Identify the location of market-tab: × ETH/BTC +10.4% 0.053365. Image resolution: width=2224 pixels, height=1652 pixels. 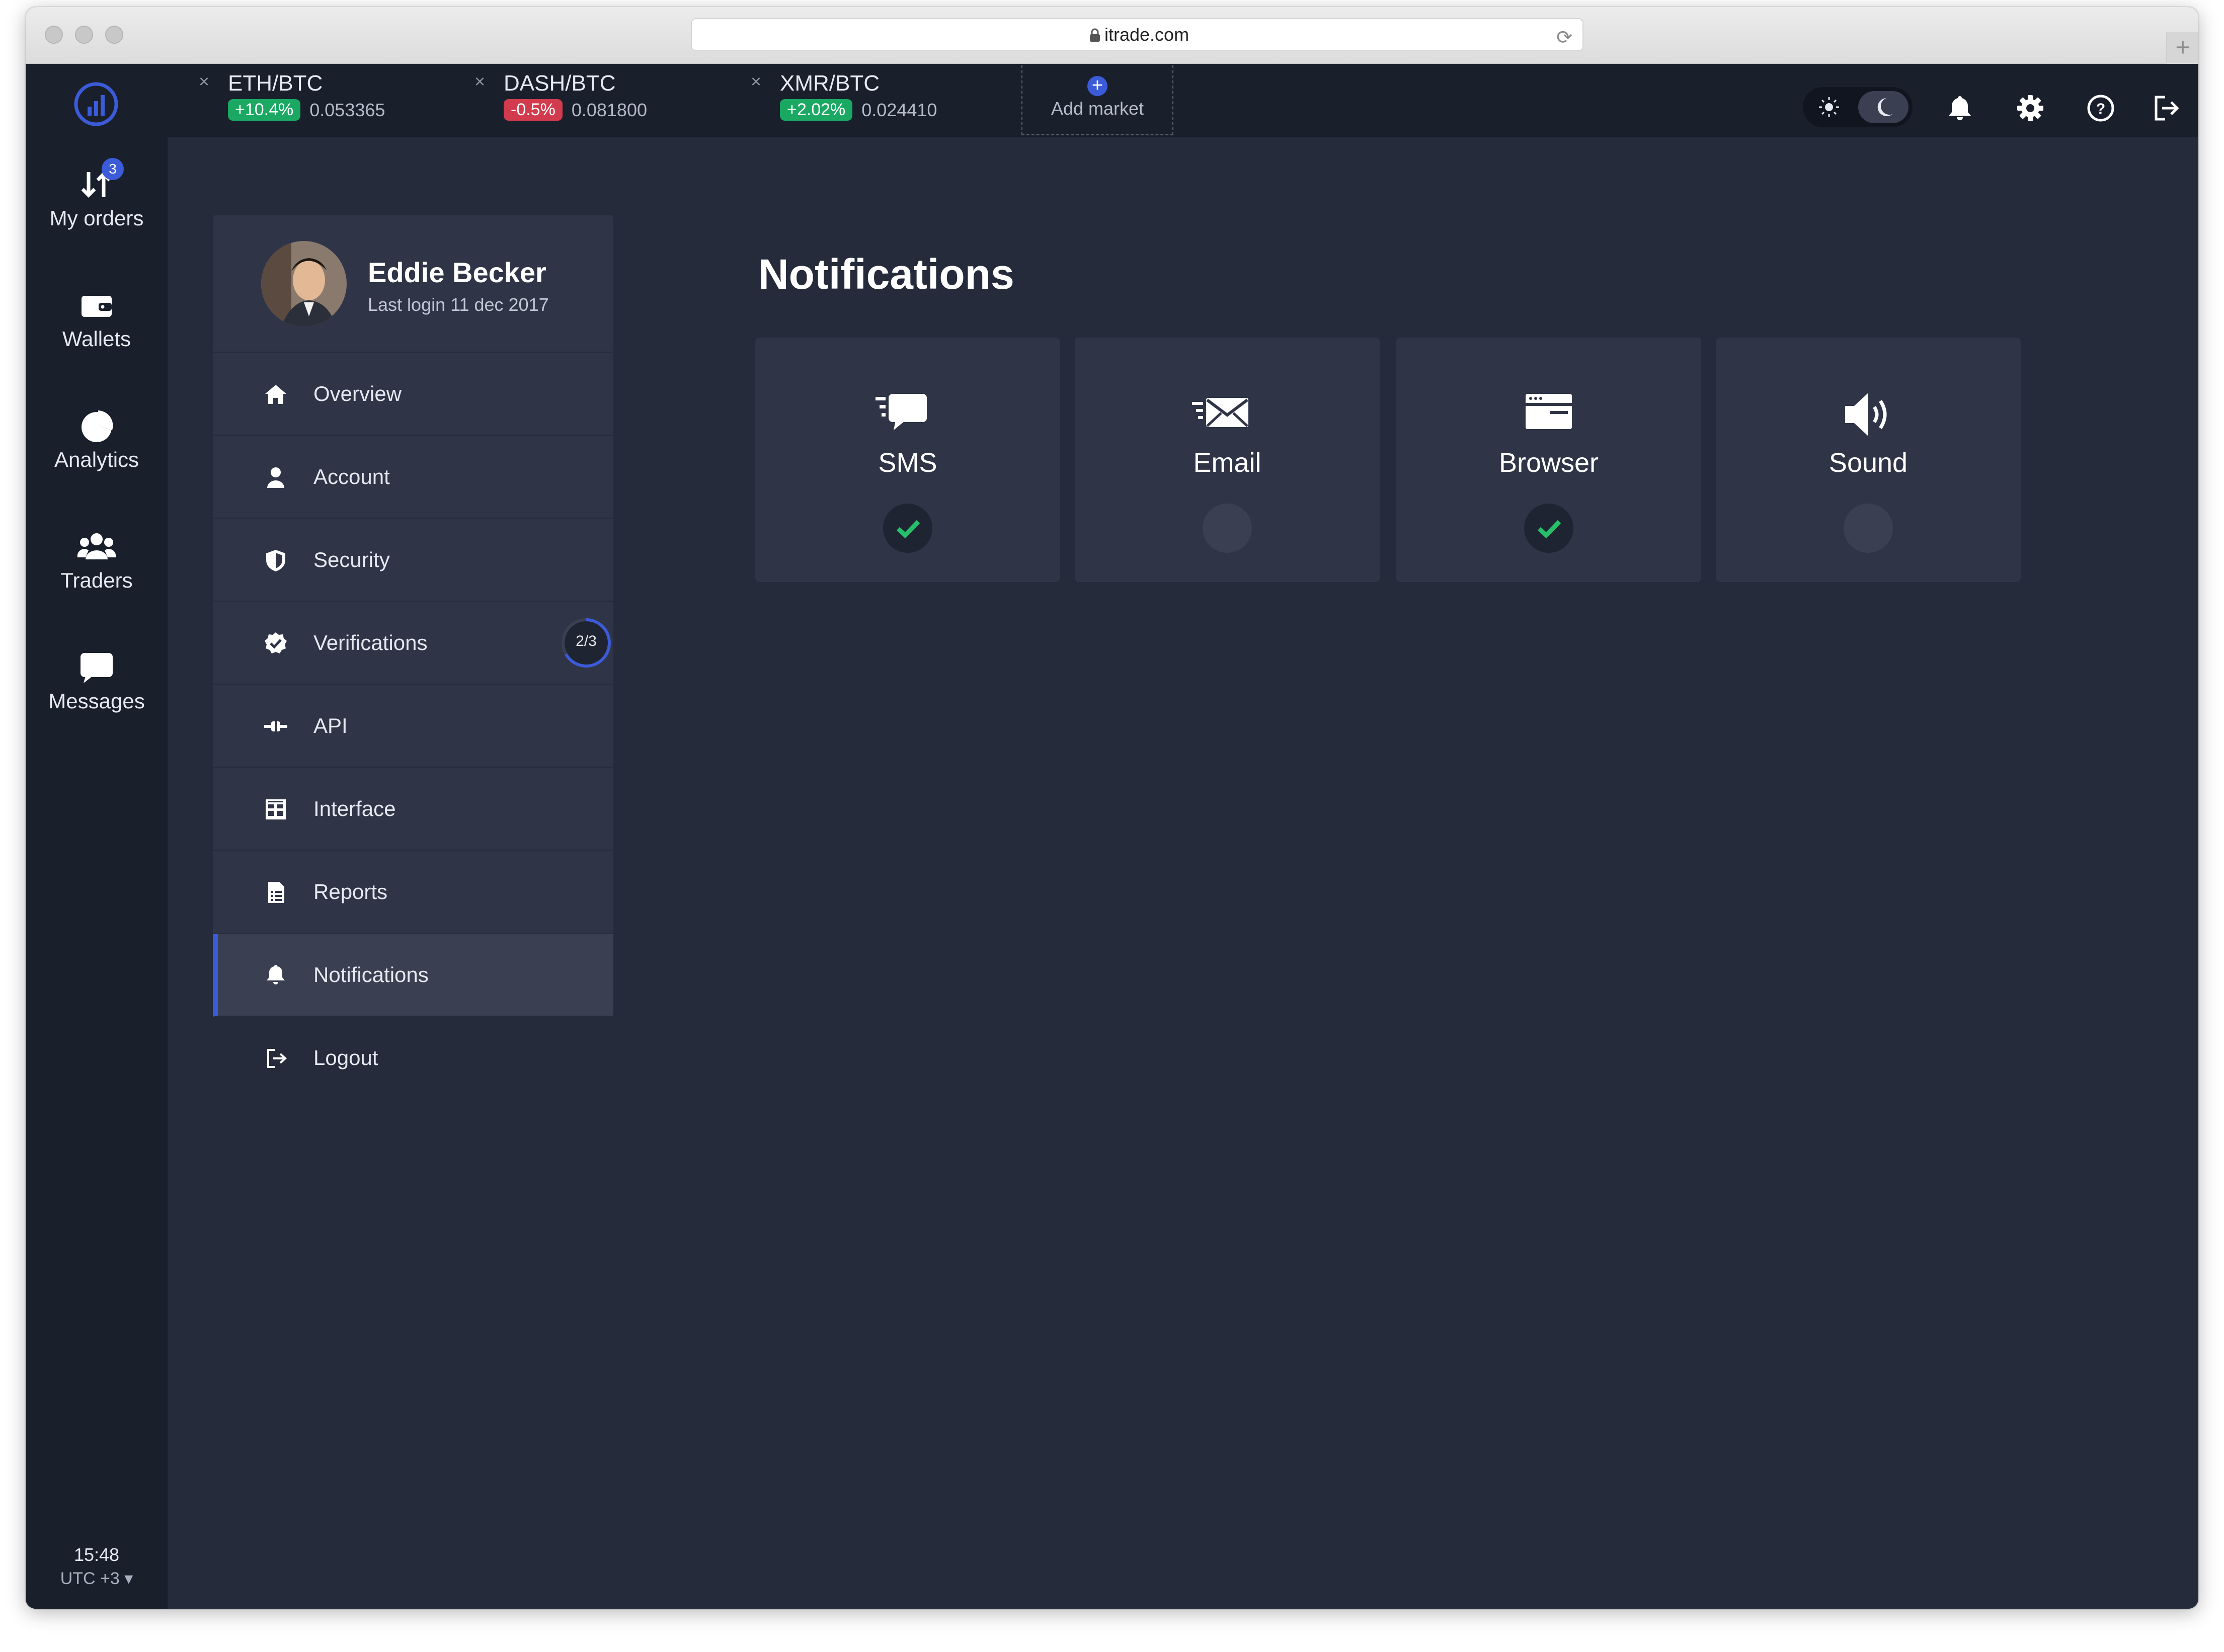
(292, 103).